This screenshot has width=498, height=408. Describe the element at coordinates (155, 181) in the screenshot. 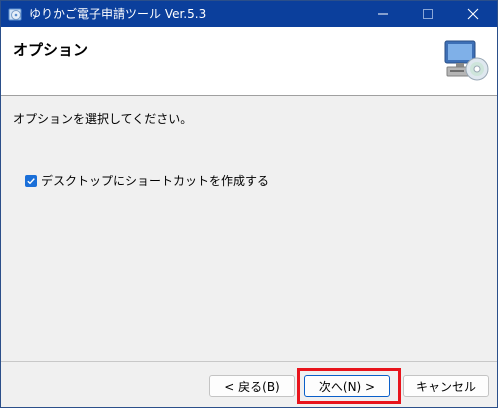

I see `create-shortcut-label: デスクトップにショートカットを作成する` at that location.